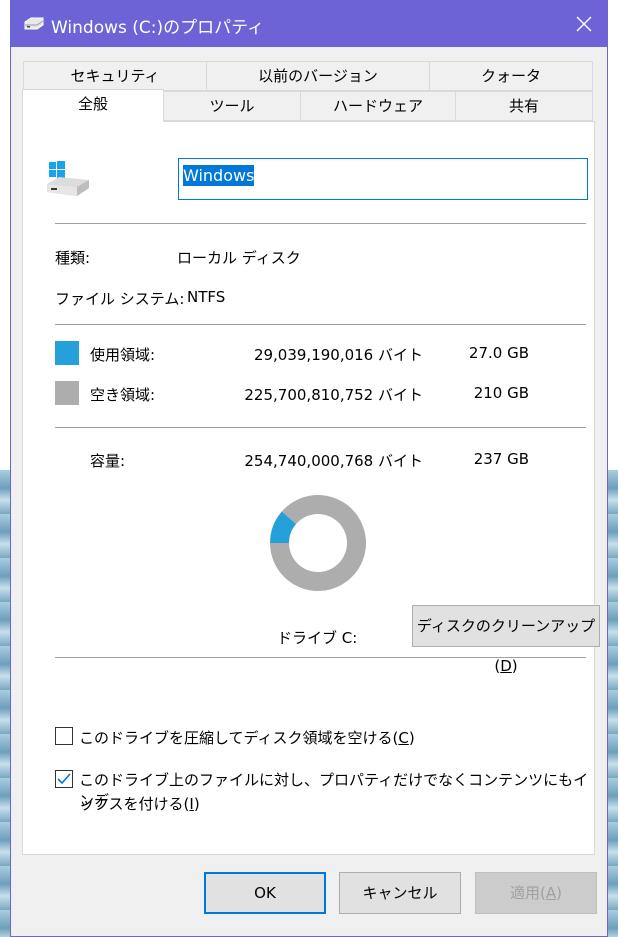  I want to click on checkmark-icon, so click(64, 779).